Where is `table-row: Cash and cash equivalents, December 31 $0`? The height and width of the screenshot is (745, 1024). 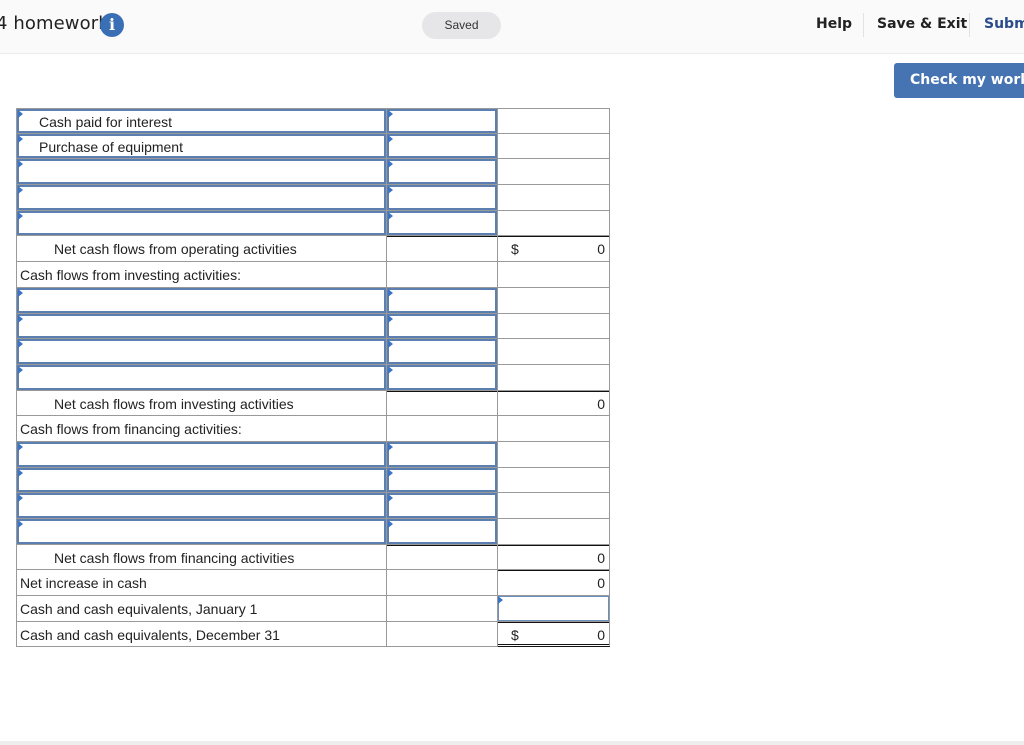
table-row: Cash and cash equivalents, December 31 $0 is located at coordinates (313, 634).